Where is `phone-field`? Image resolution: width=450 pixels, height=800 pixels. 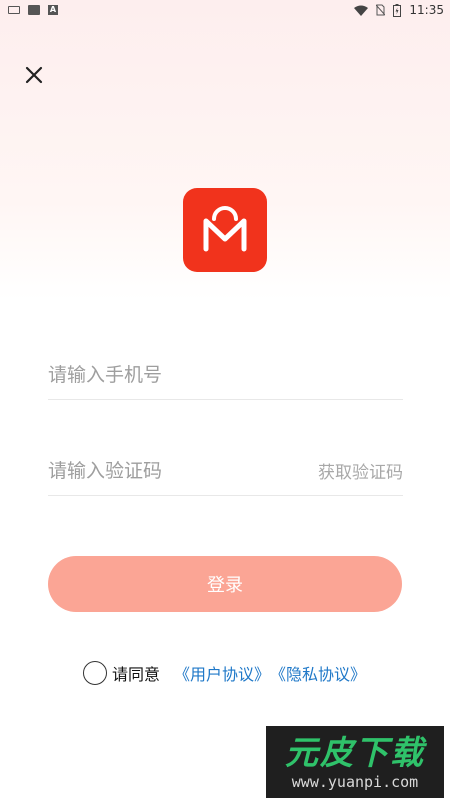 phone-field is located at coordinates (225, 375).